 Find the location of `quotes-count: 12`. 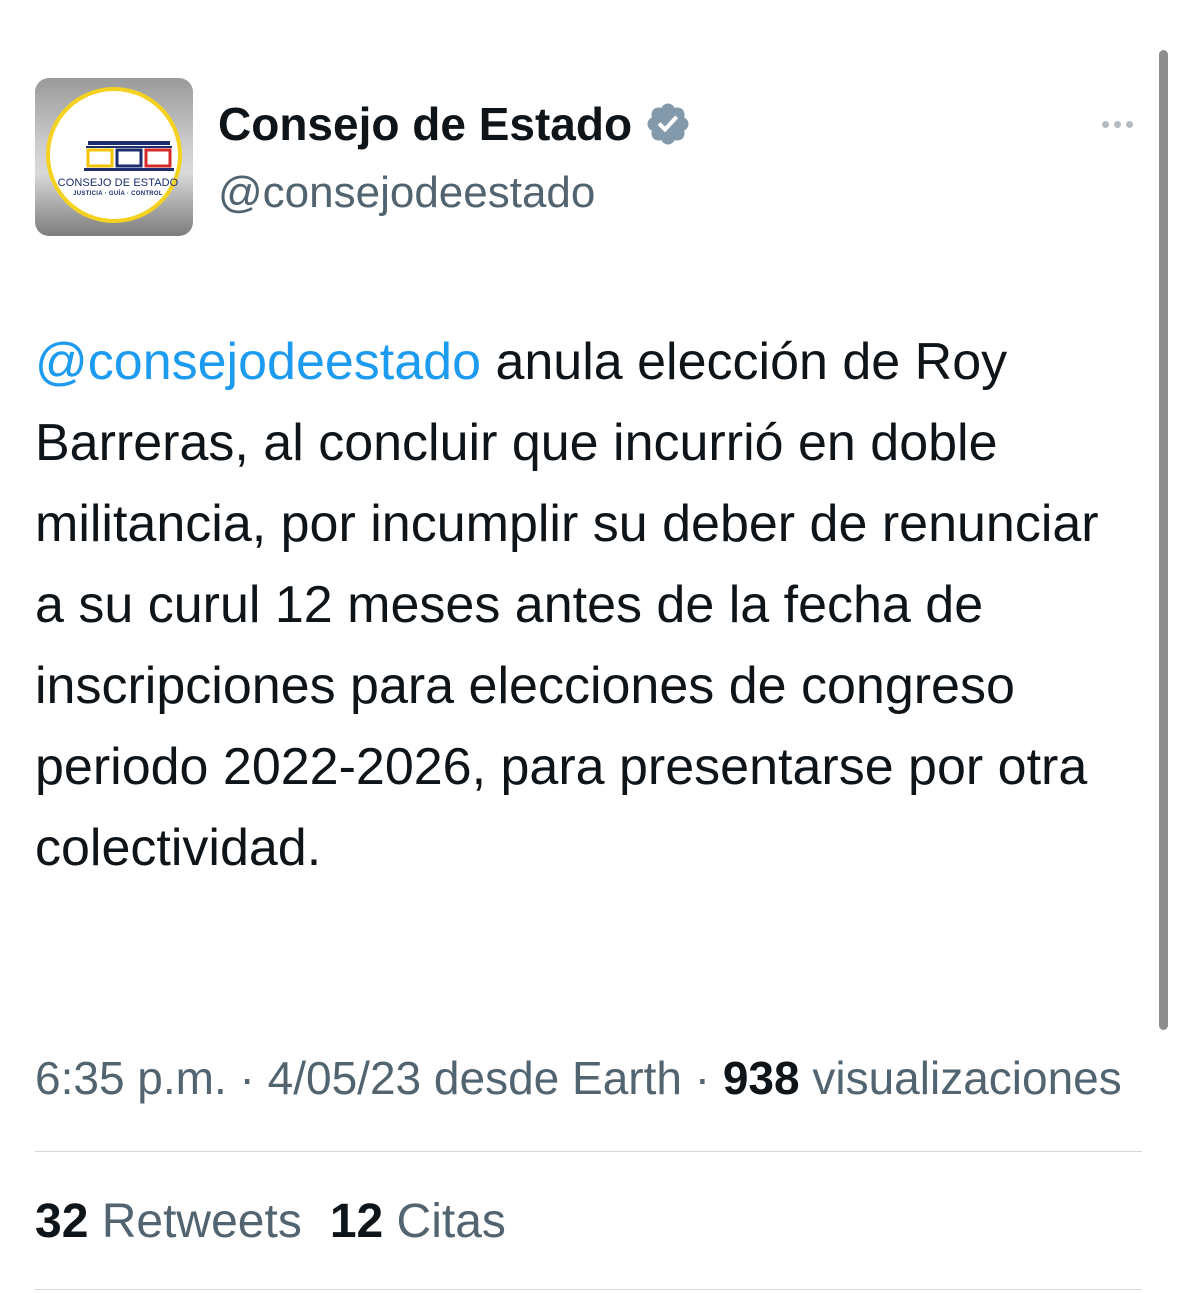

quotes-count: 12 is located at coordinates (356, 1221).